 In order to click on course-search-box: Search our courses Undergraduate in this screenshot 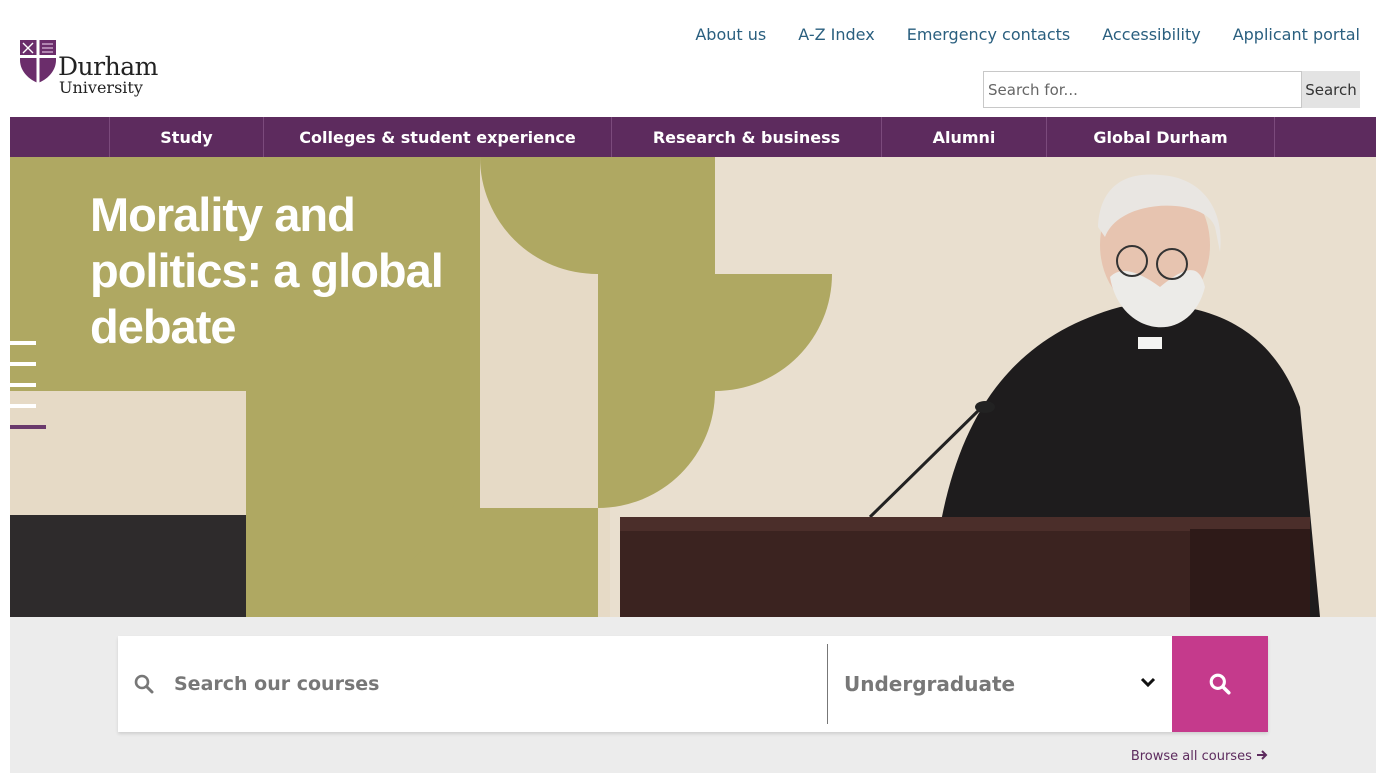, I will do `click(693, 684)`.